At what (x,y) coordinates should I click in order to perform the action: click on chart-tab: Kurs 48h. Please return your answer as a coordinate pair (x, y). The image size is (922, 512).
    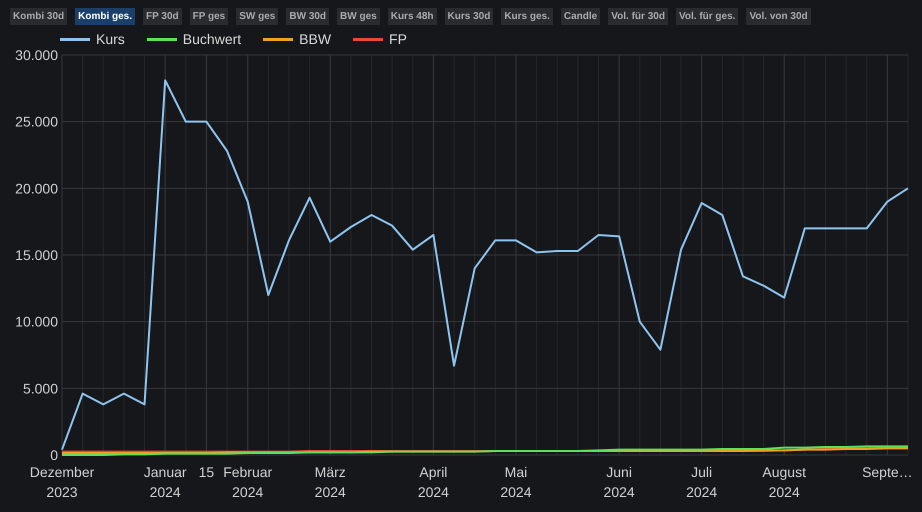
    Looking at the image, I should click on (412, 16).